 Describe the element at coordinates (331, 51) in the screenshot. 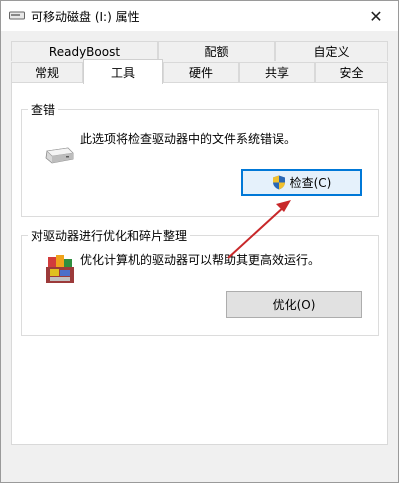

I see `tab-customize: 自定义` at that location.